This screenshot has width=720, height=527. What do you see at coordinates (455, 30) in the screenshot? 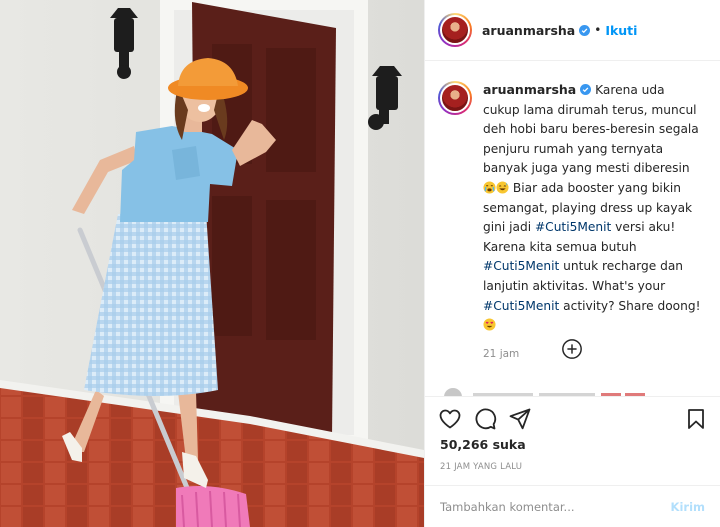
I see `avatar` at bounding box center [455, 30].